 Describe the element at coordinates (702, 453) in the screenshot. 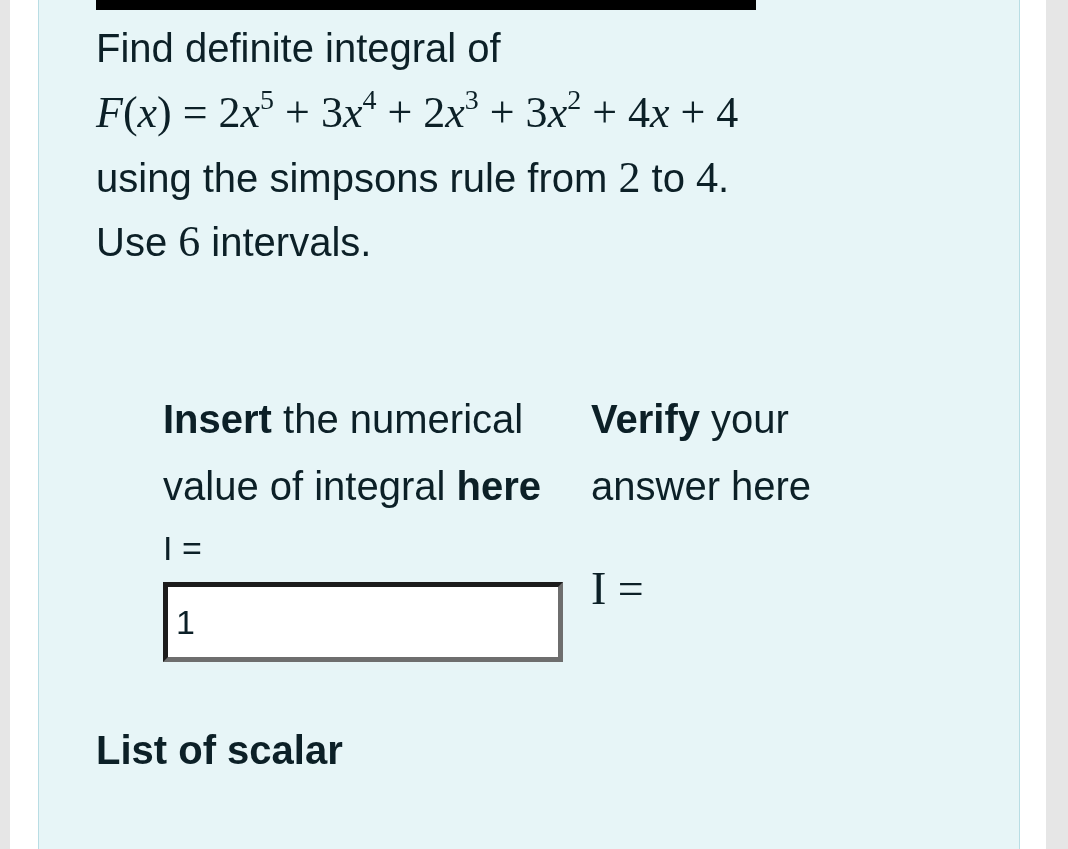

I see `instruction-text: Verify your answer here` at that location.